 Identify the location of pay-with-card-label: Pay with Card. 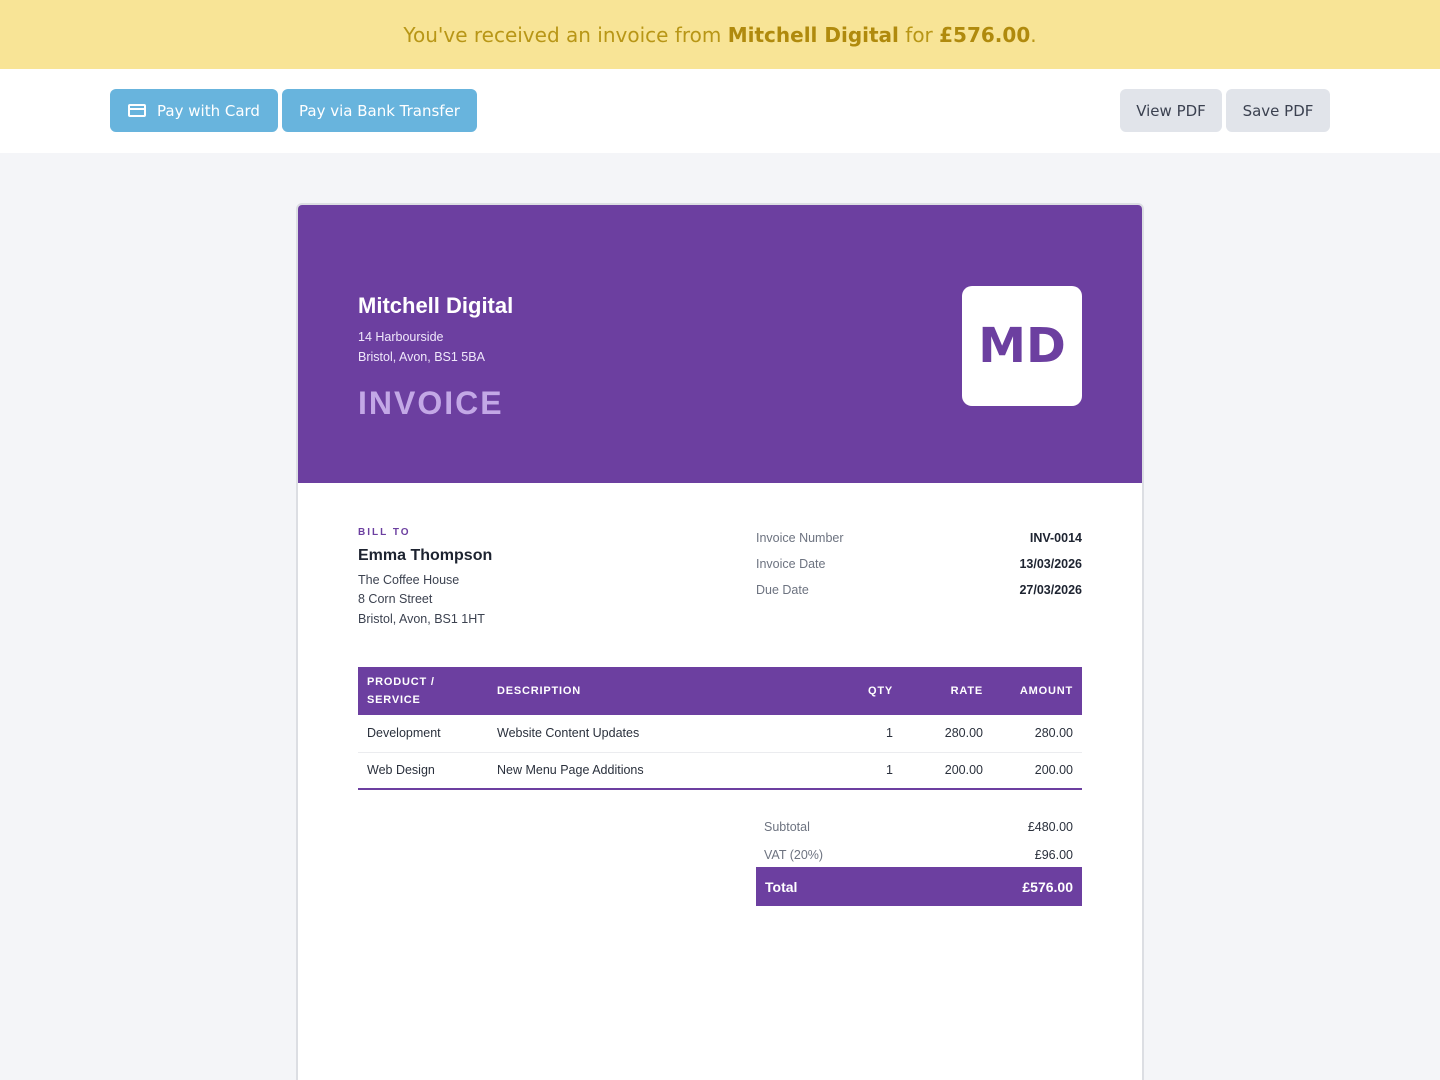
(208, 110).